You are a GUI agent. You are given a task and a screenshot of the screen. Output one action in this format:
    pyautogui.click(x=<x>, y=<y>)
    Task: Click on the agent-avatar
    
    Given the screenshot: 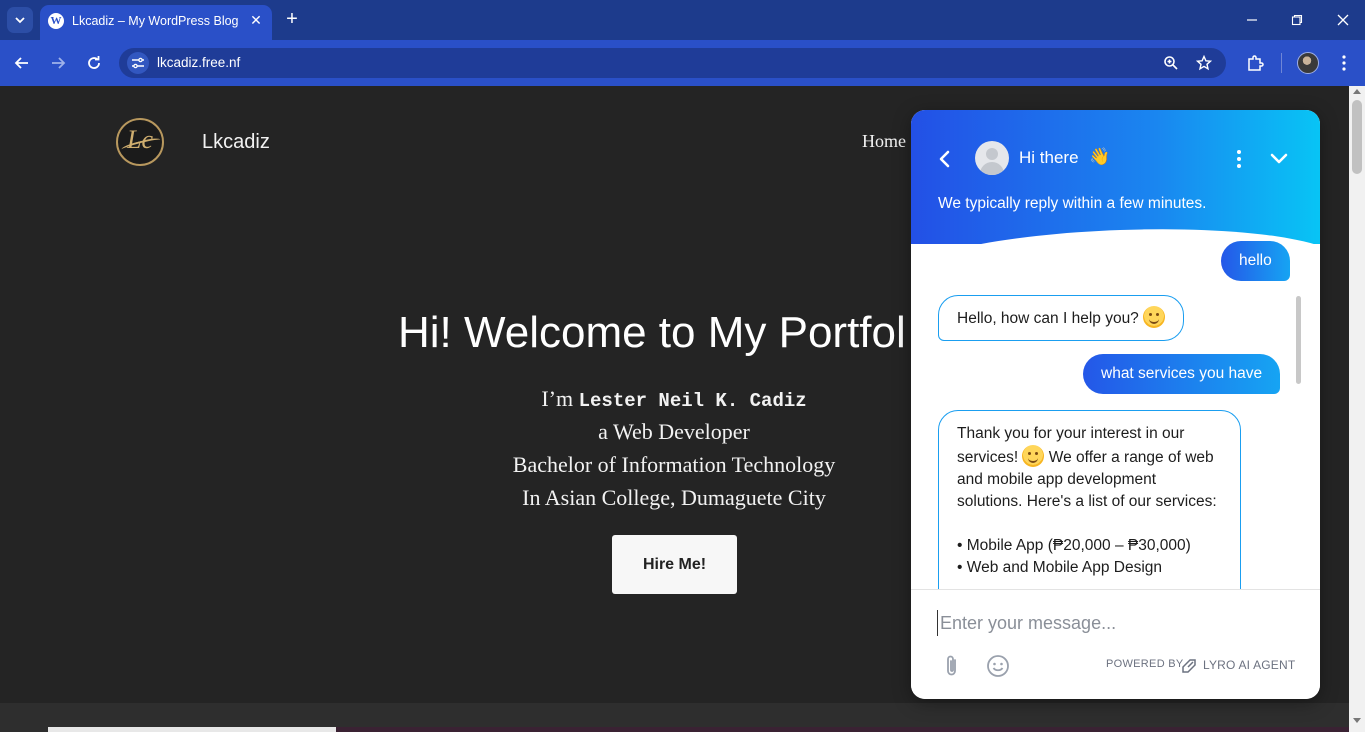 What is the action you would take?
    pyautogui.click(x=992, y=158)
    